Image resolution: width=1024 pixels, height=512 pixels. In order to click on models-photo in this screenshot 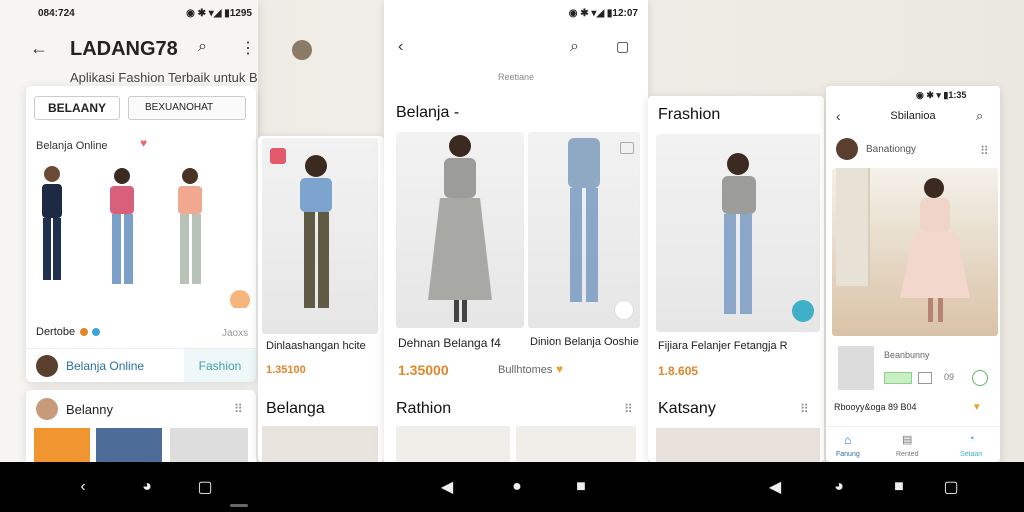, I will do `click(141, 233)`.